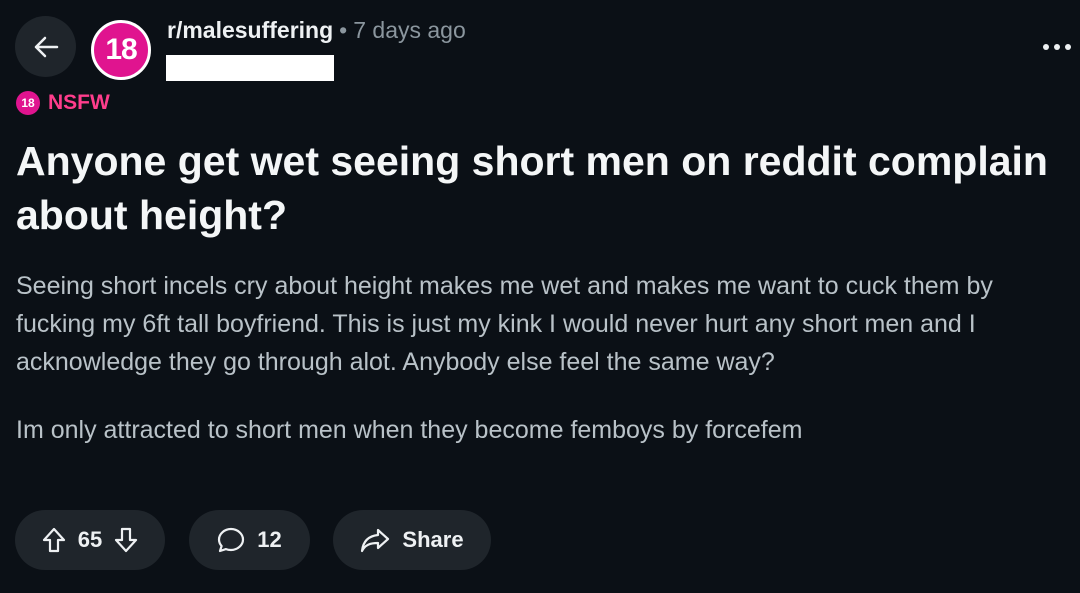 The height and width of the screenshot is (593, 1080). I want to click on post-meta: r/malesuffering • 7 days ago, so click(316, 30).